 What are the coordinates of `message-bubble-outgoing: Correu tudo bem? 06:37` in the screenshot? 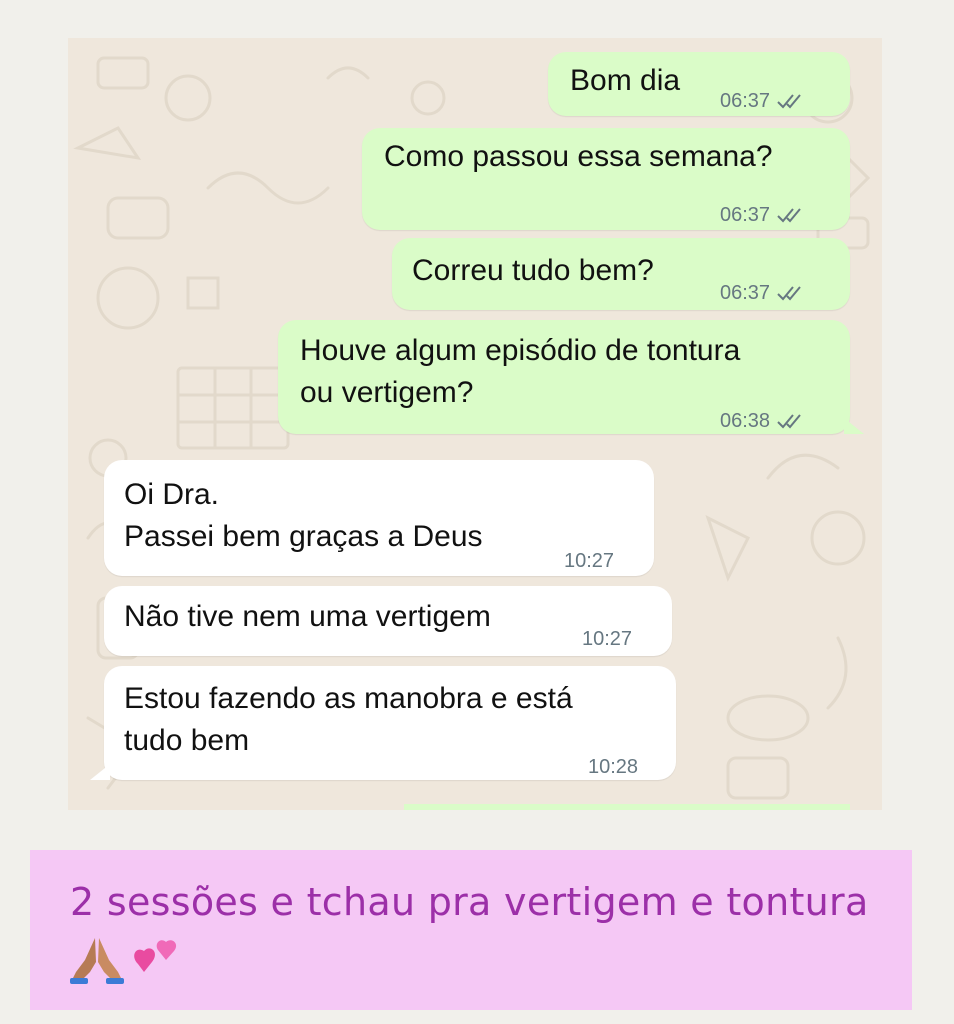 It's located at (621, 274).